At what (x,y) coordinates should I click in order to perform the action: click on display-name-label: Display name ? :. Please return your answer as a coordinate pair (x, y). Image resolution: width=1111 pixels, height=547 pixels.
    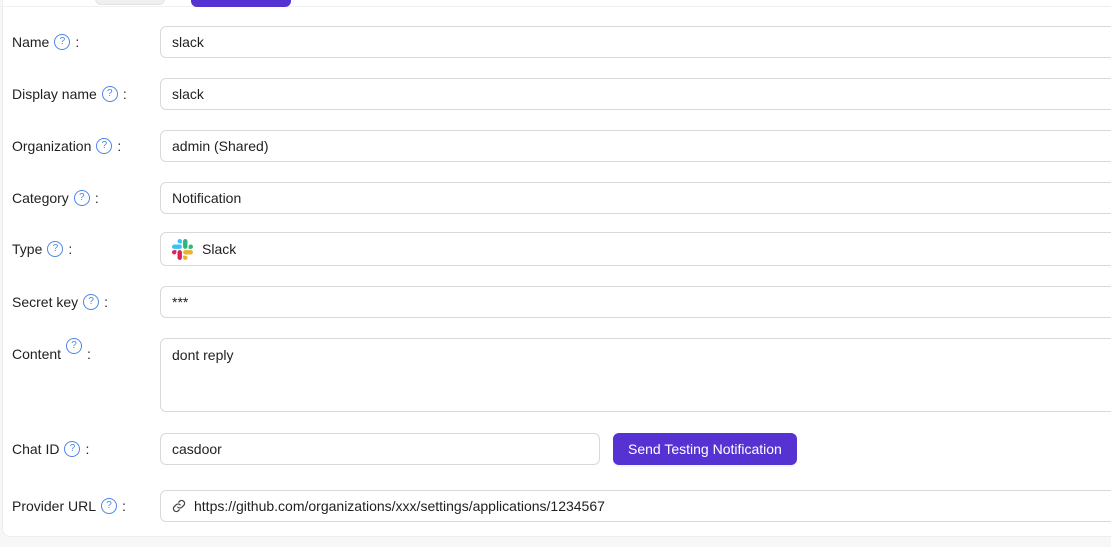
    Looking at the image, I should click on (86, 94).